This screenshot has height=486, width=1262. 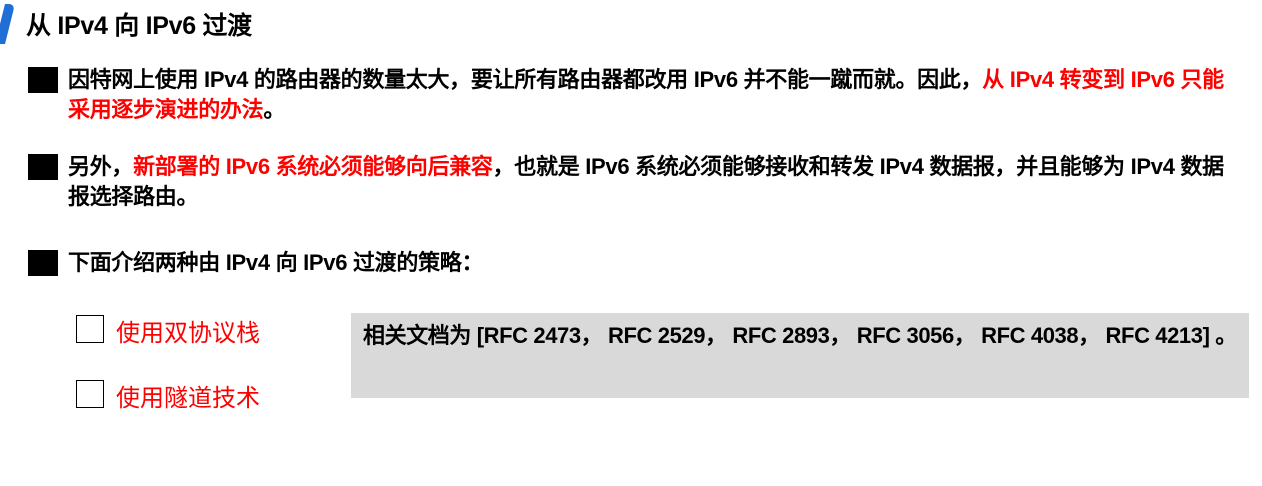 I want to click on checkbox-dual-stack, so click(x=90, y=329).